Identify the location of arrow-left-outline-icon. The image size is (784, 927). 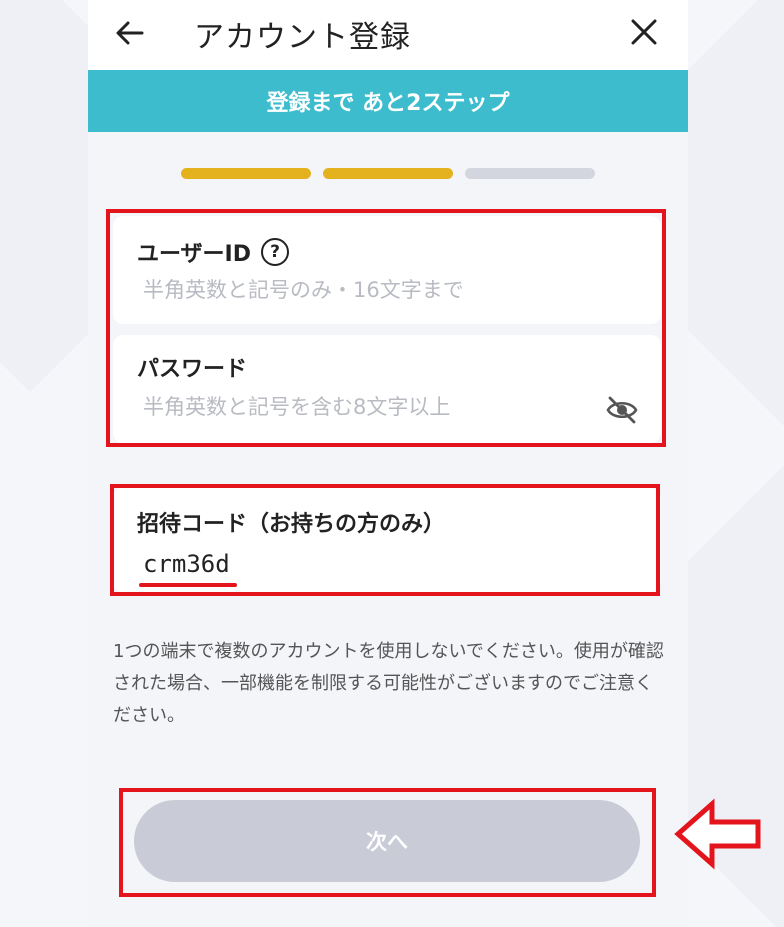
(717, 834).